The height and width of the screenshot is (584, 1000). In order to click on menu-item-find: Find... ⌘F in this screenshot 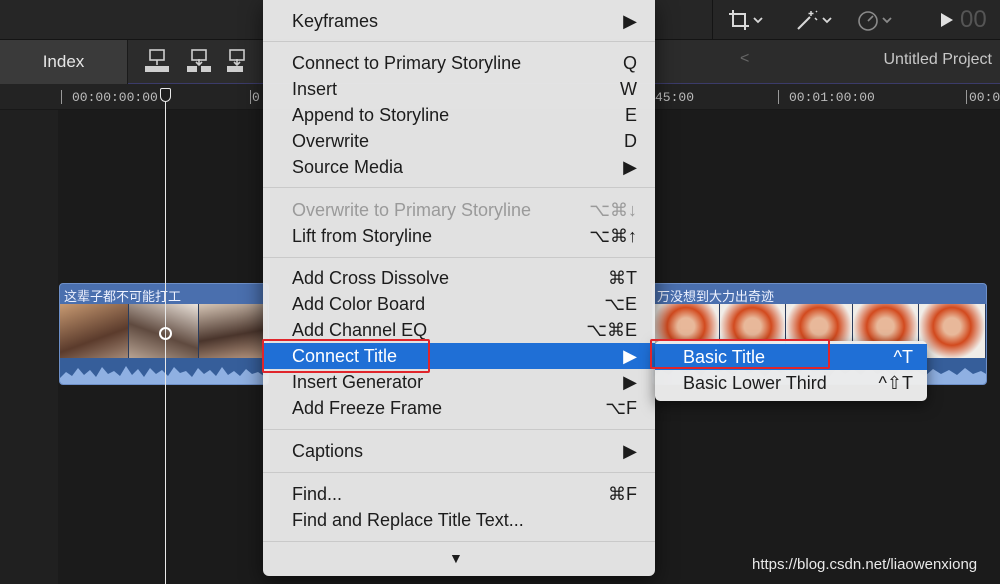, I will do `click(459, 494)`.